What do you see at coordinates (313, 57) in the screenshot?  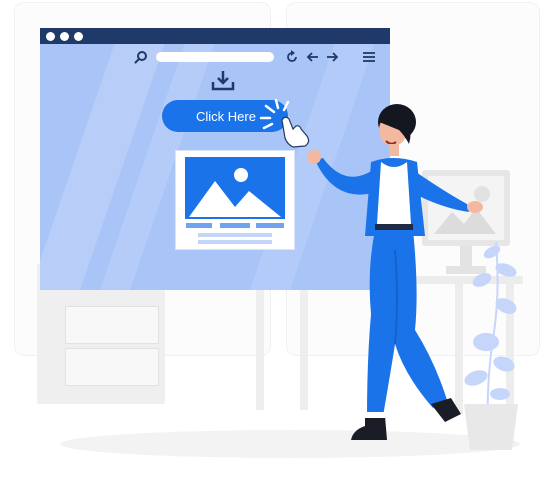 I see `back-arrow-icon` at bounding box center [313, 57].